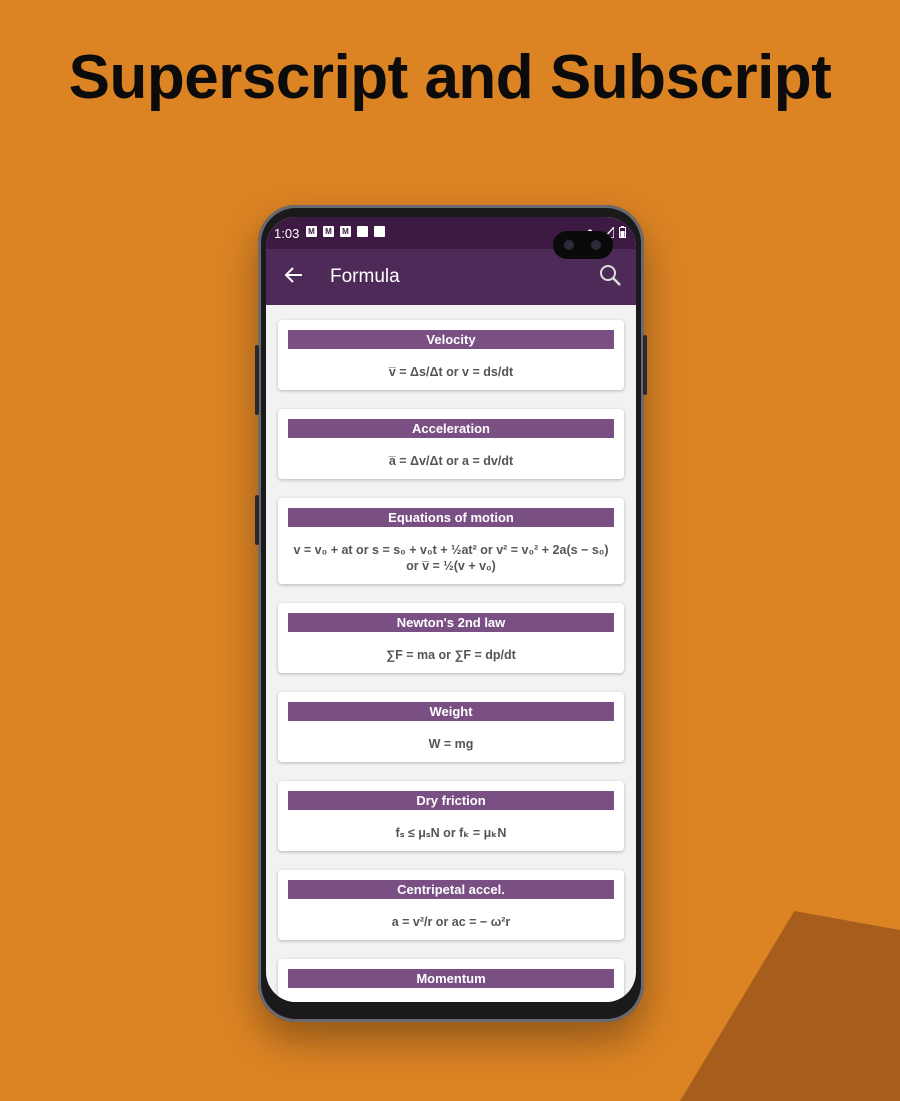 Image resolution: width=900 pixels, height=1101 pixels. Describe the element at coordinates (451, 922) in the screenshot. I see `card-formula: a = v²/r or ac = − ω²r` at that location.